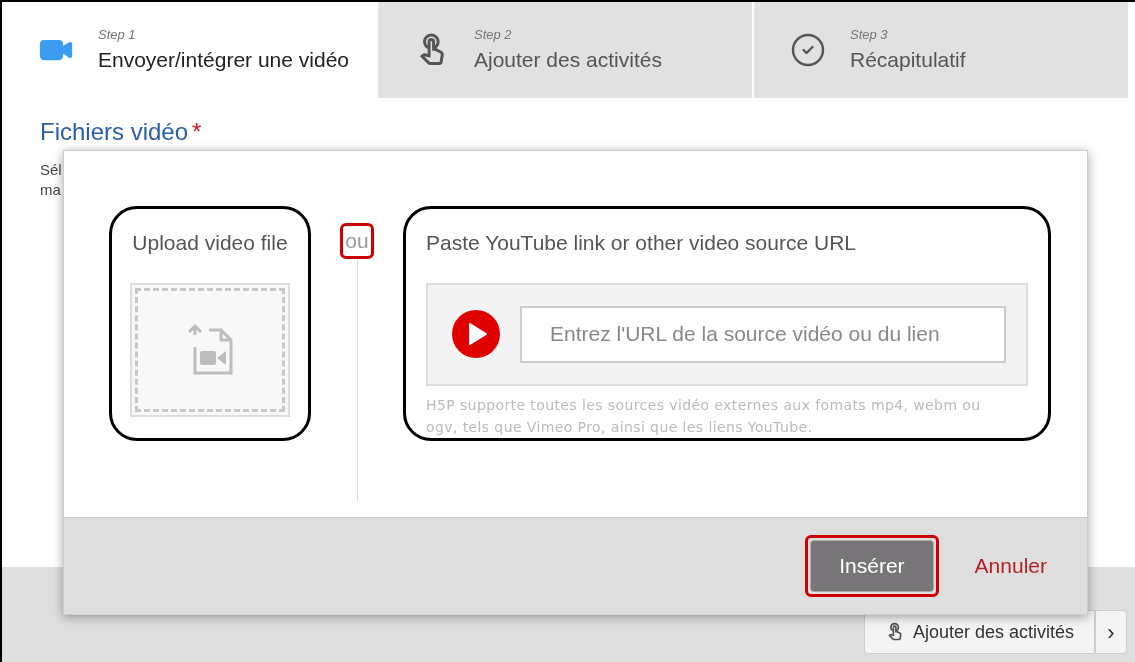 Image resolution: width=1135 pixels, height=662 pixels. I want to click on or-label: ou, so click(357, 241).